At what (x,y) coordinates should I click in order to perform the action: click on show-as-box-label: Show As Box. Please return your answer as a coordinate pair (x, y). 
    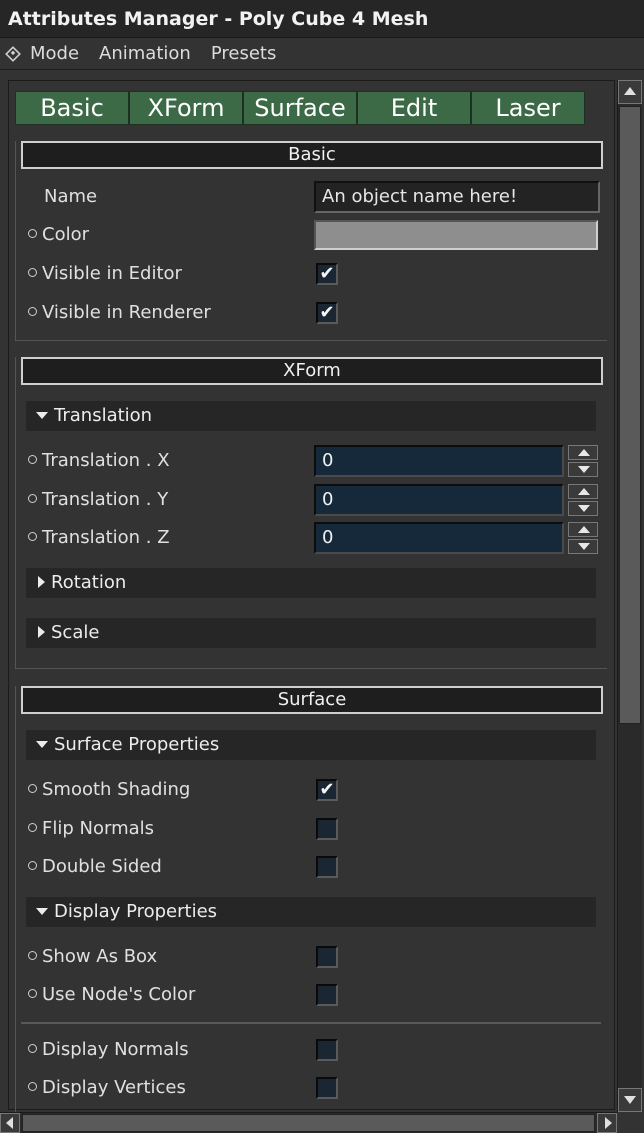
    Looking at the image, I should click on (92, 957).